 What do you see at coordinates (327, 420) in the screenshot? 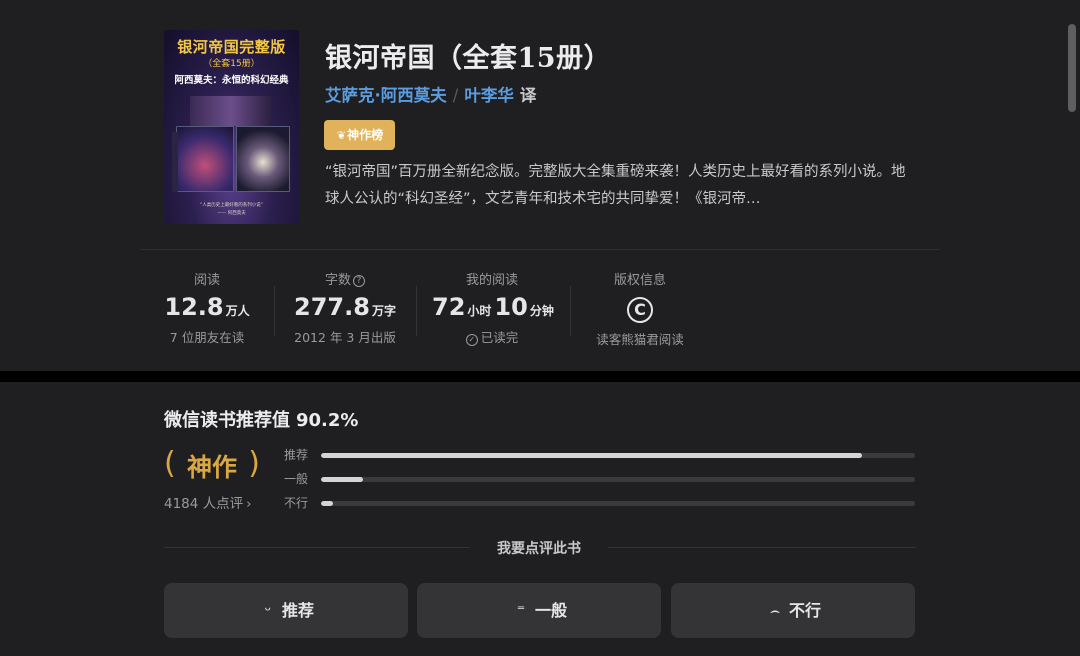
I see `recommend-percent: 90.2%` at bounding box center [327, 420].